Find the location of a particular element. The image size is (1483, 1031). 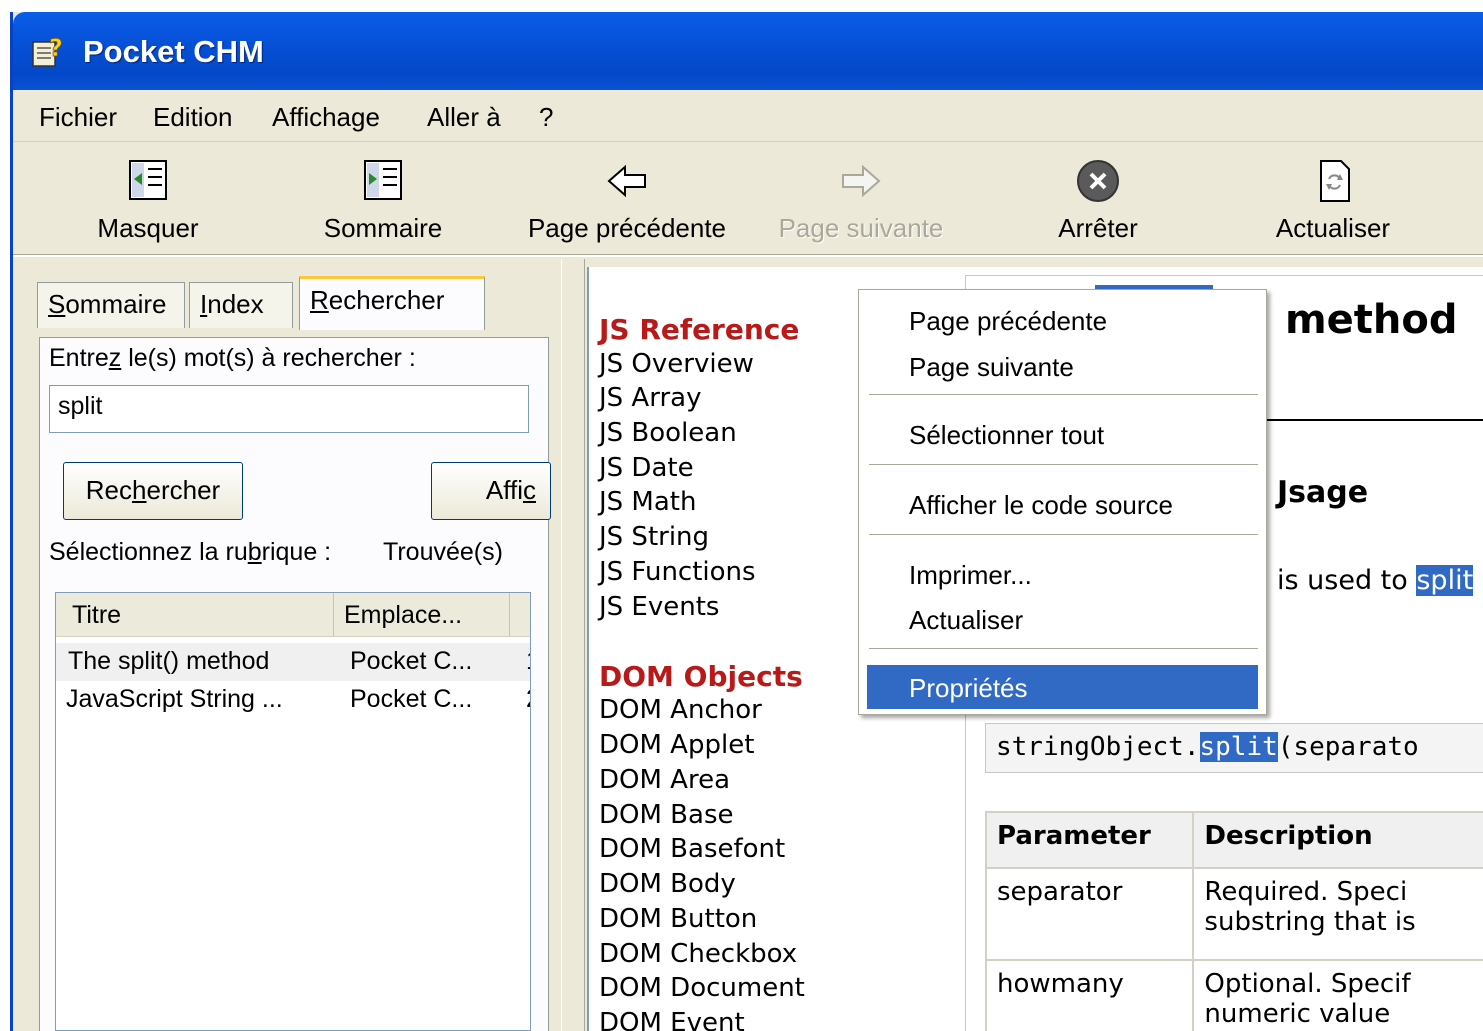

forward-arrow-icon is located at coordinates (861, 181).